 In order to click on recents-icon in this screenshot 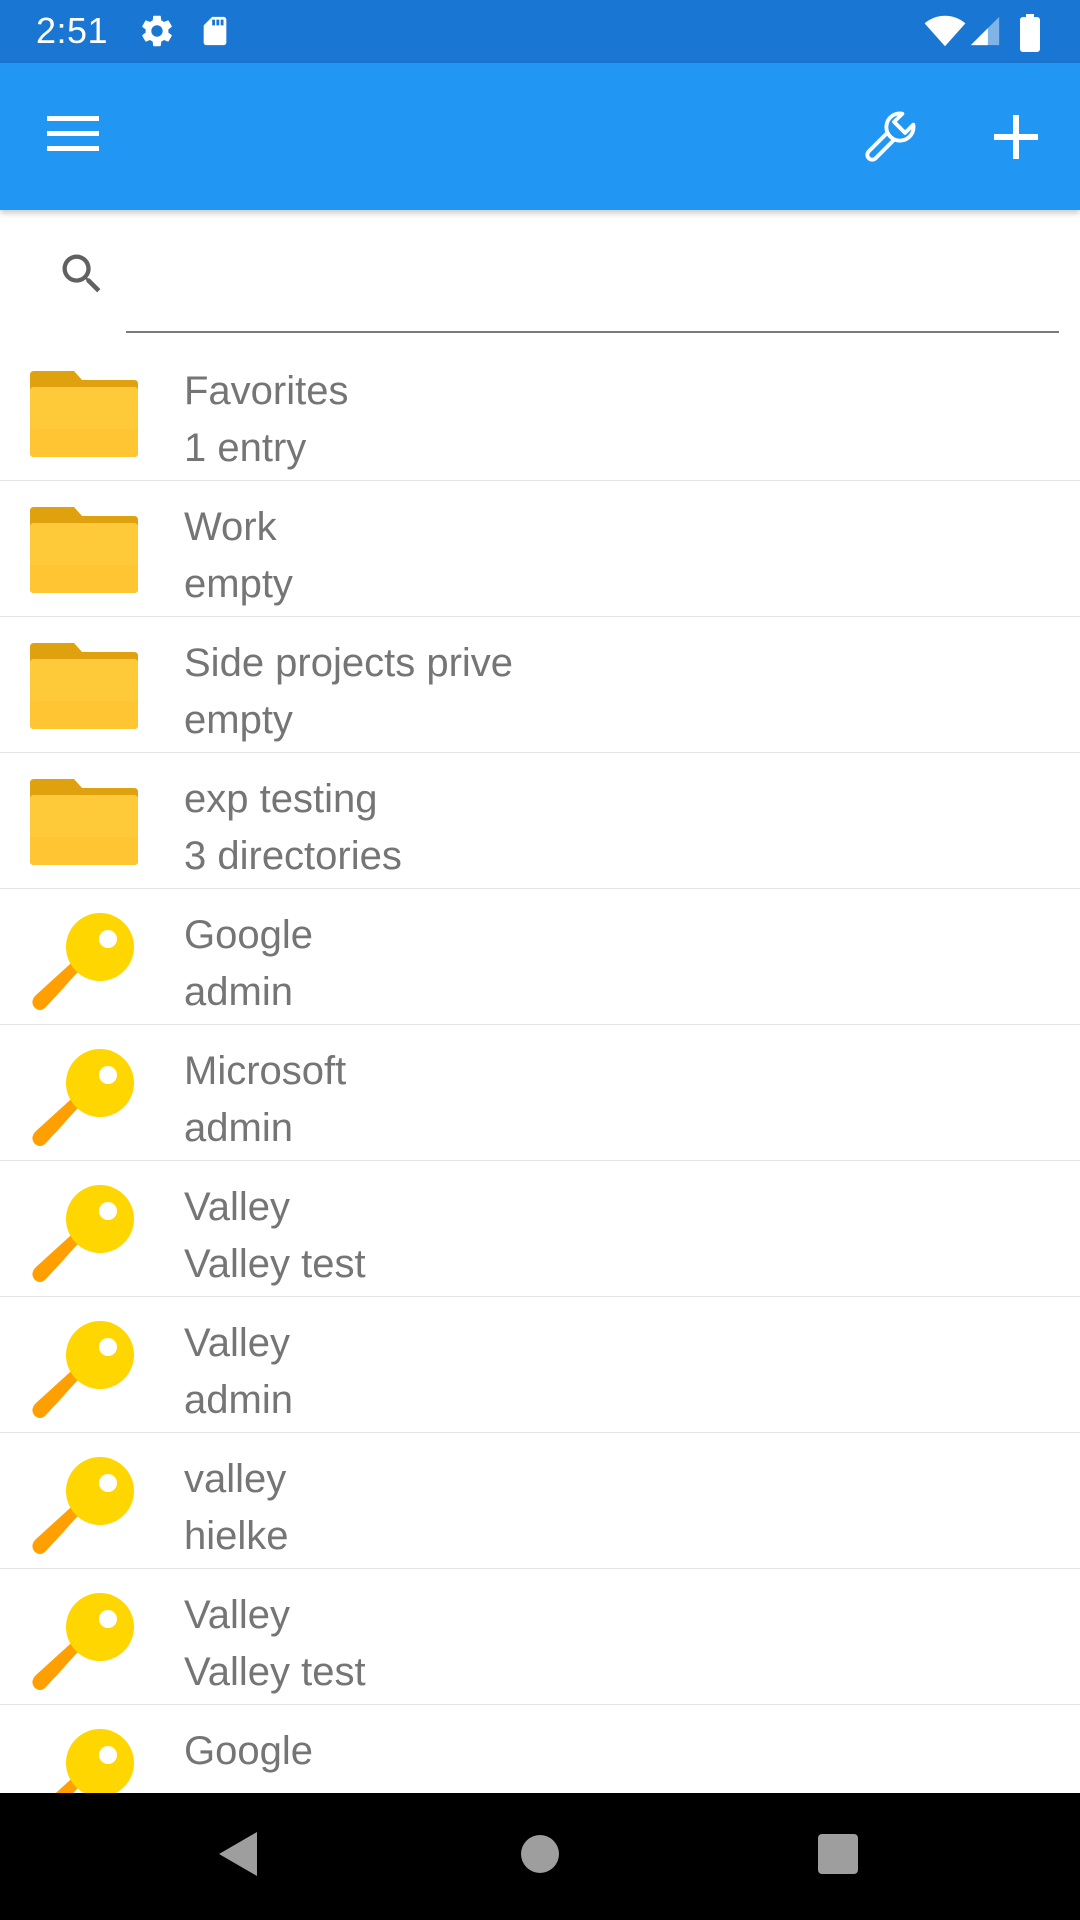, I will do `click(838, 1856)`.